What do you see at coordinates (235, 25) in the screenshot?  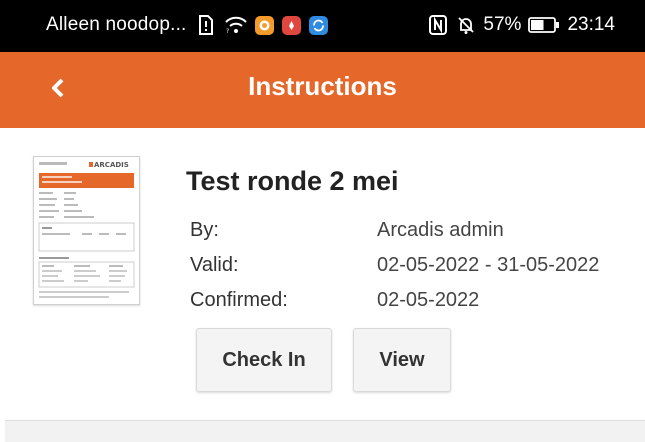 I see `wifi-icon: ?` at bounding box center [235, 25].